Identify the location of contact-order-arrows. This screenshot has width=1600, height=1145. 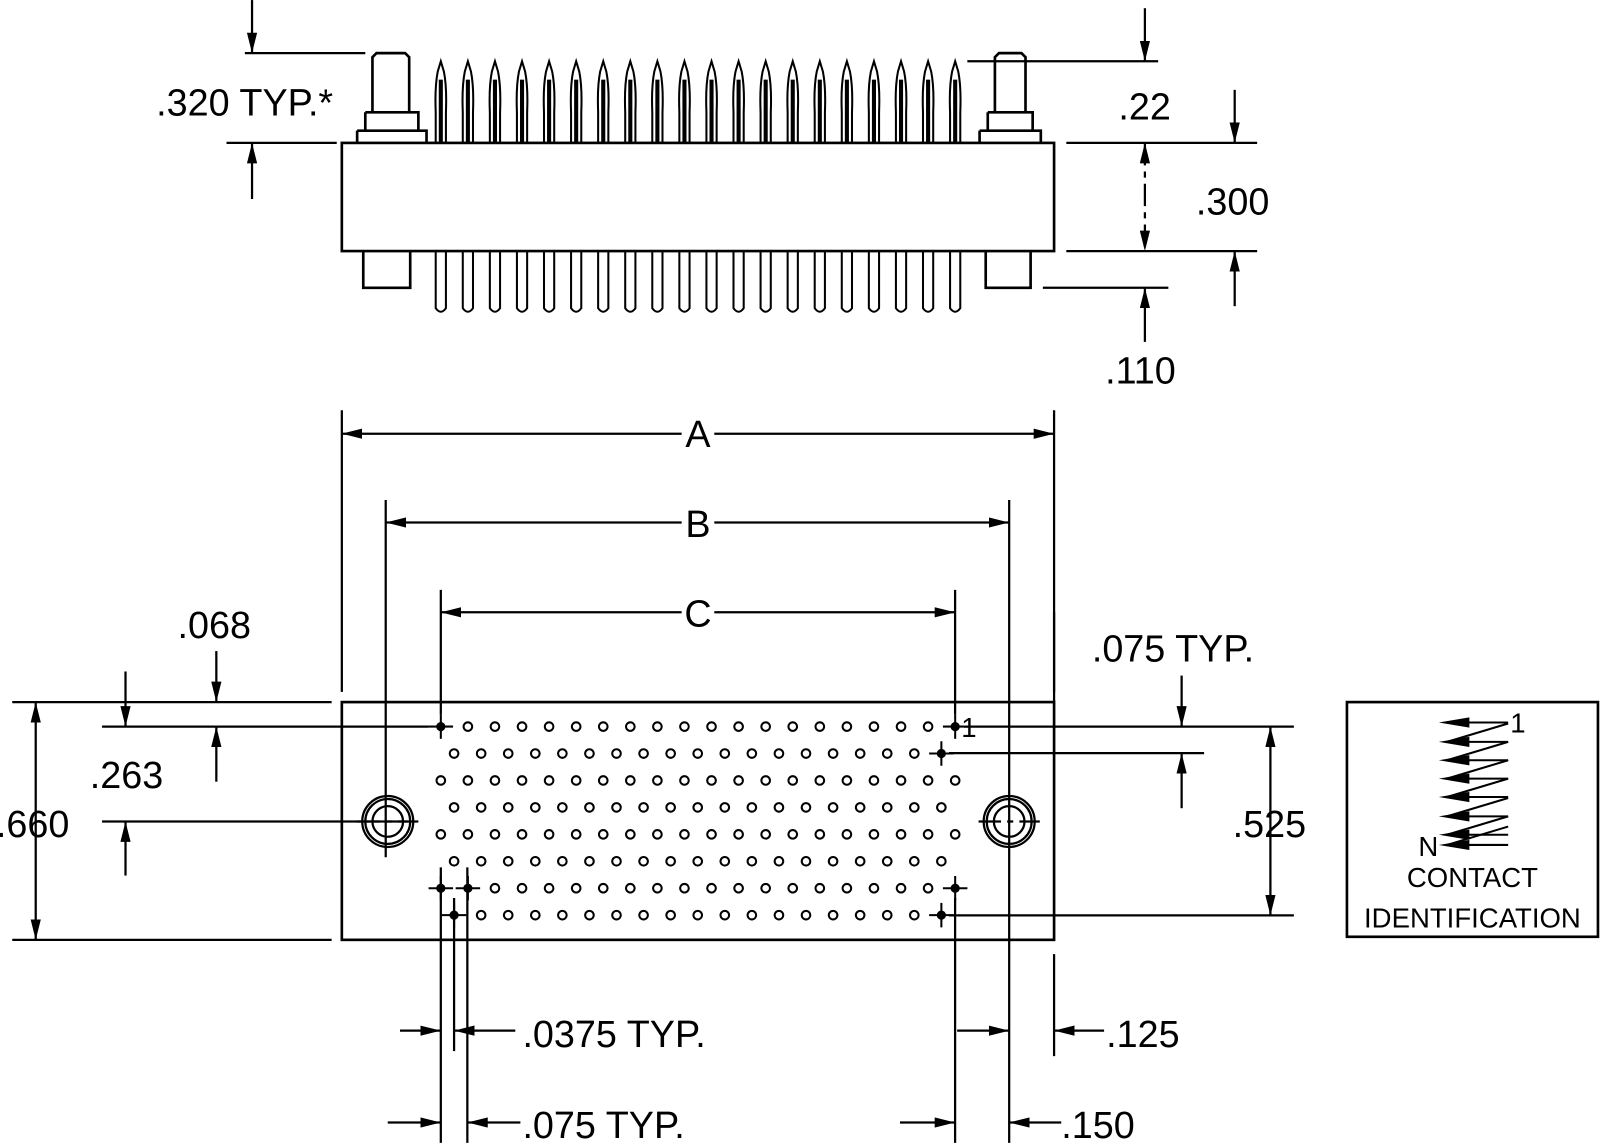
(1473, 784).